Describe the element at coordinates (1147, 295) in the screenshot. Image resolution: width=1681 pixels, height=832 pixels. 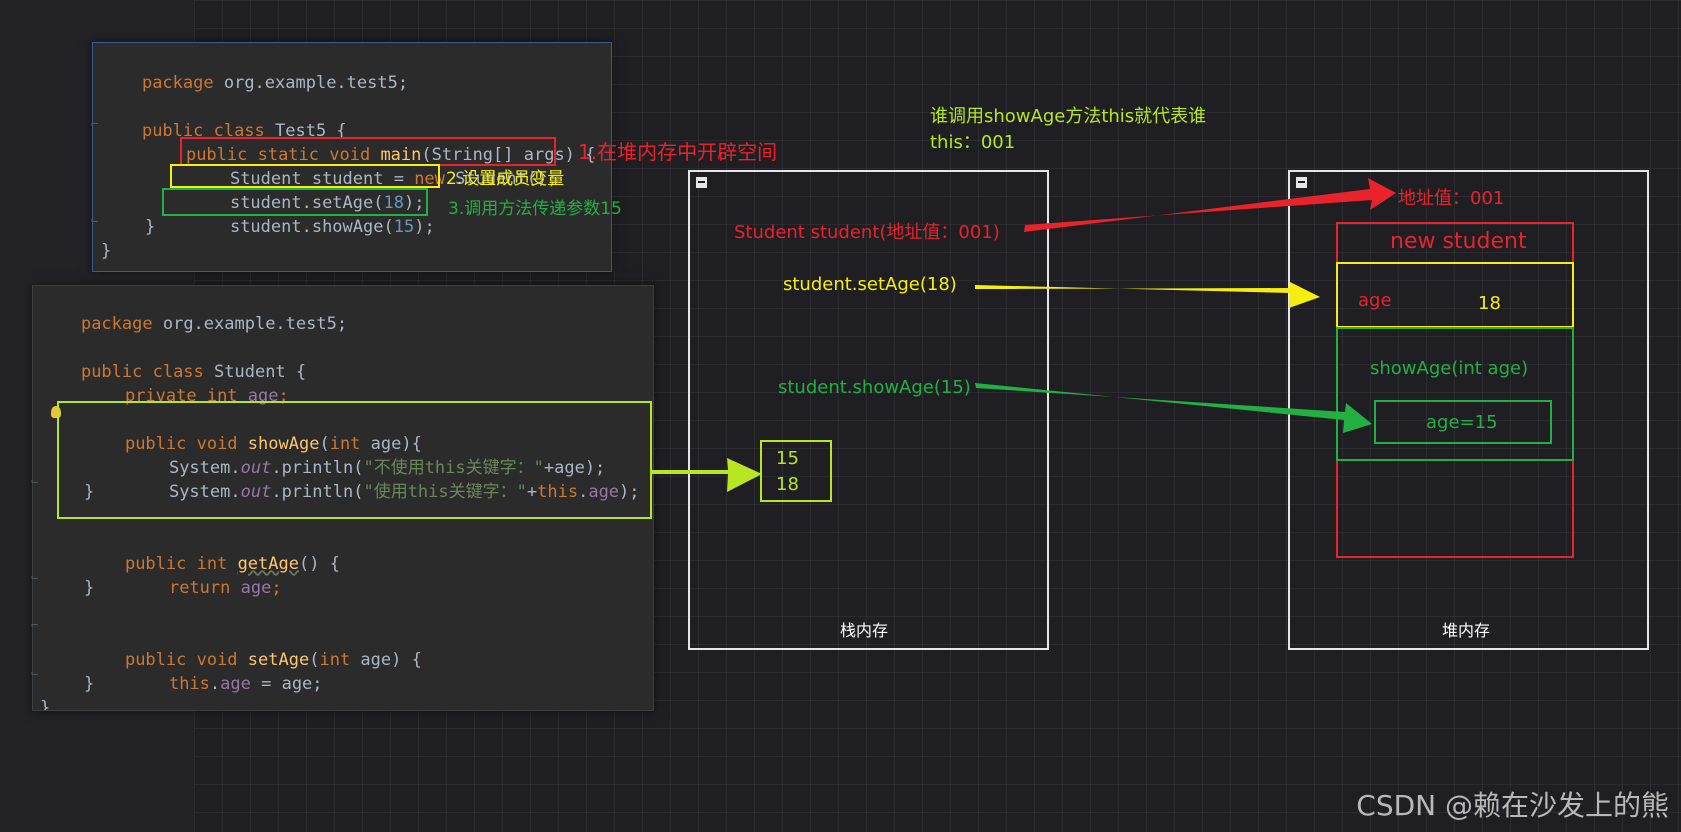
I see `yellow-arrow` at that location.